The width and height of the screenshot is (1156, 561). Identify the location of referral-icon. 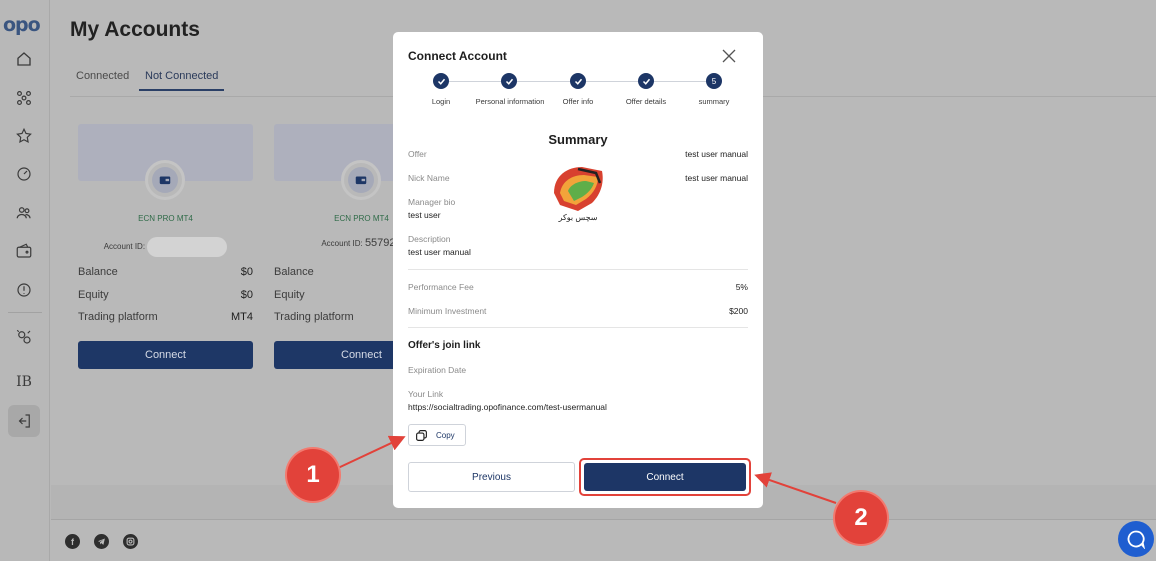
(24, 337).